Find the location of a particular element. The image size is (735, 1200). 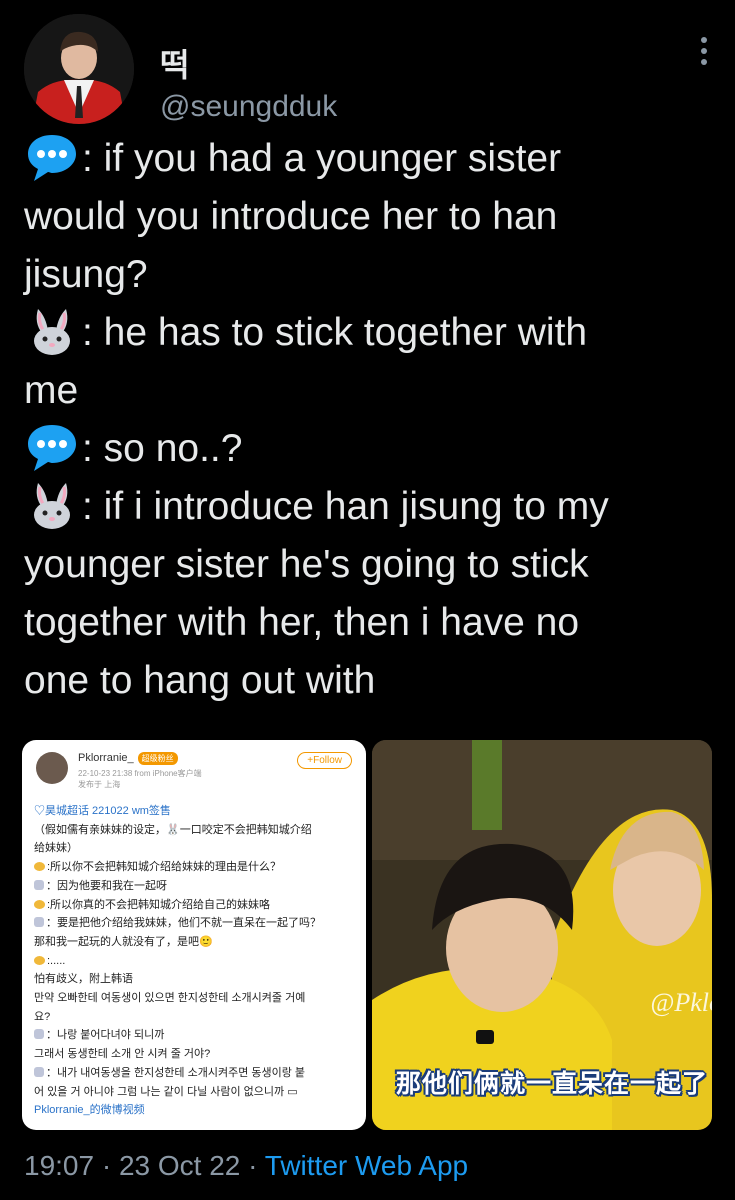

weibo-line: ：내가 내여동생을 한지성한테 소개시켜주면 동생이랑 붙 is located at coordinates (196, 1073).